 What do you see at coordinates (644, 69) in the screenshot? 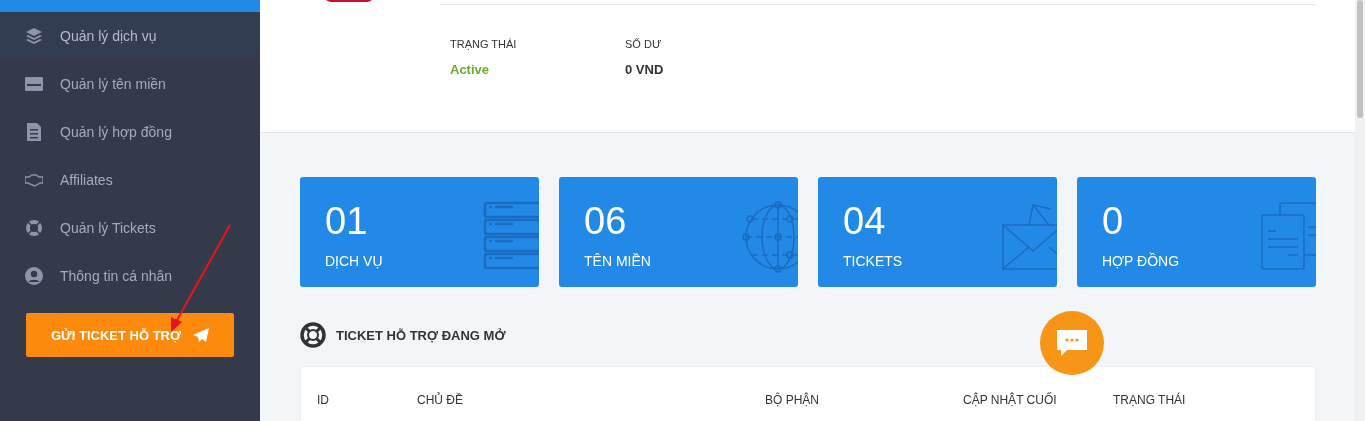
I see `field-value: 0 VND` at bounding box center [644, 69].